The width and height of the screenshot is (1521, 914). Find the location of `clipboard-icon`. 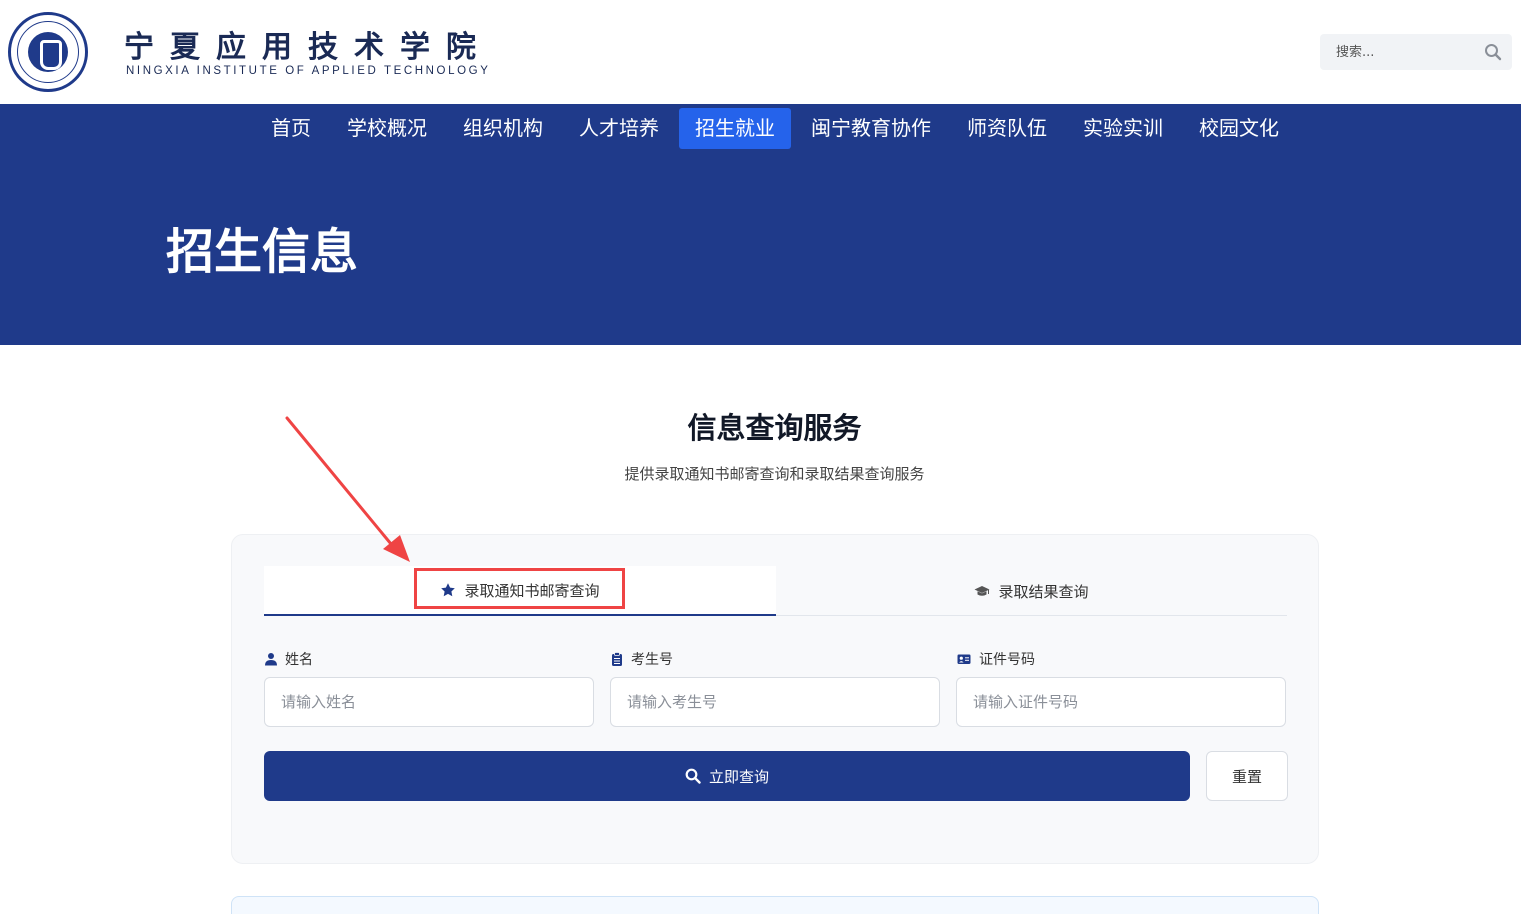

clipboard-icon is located at coordinates (617, 659).